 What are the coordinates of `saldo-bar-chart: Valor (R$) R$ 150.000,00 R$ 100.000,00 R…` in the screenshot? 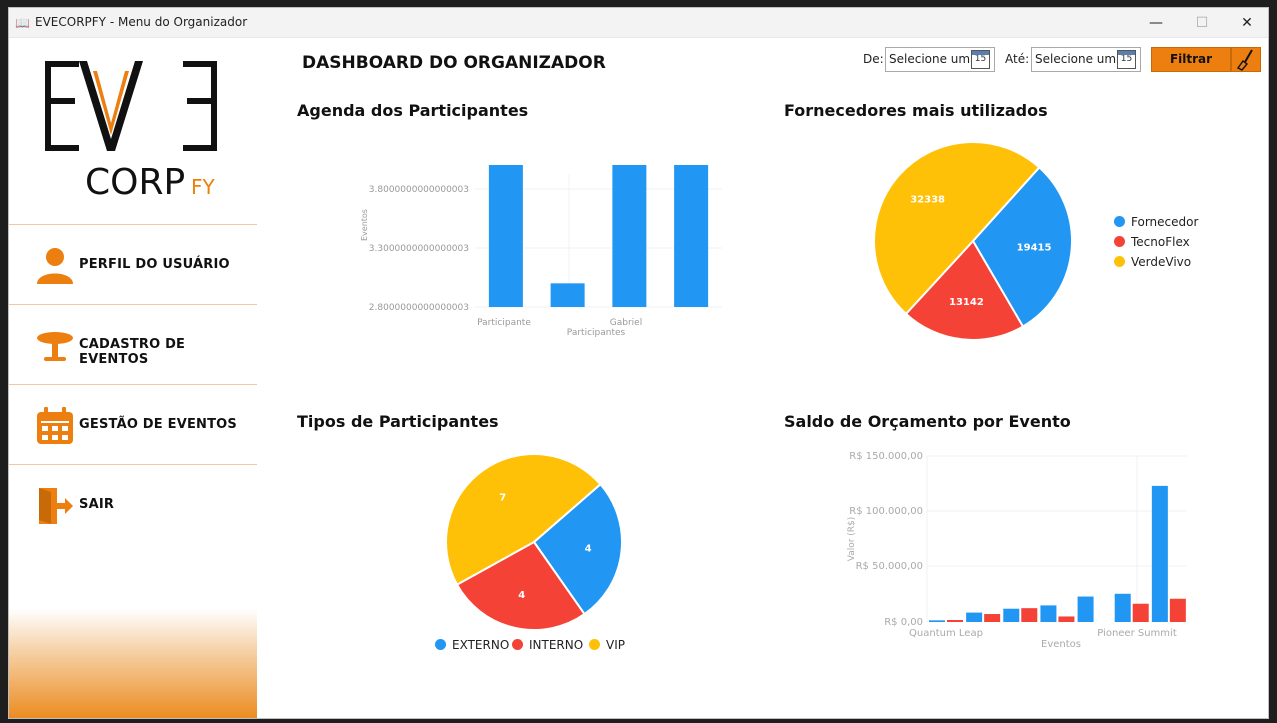 It's located at (1017, 550).